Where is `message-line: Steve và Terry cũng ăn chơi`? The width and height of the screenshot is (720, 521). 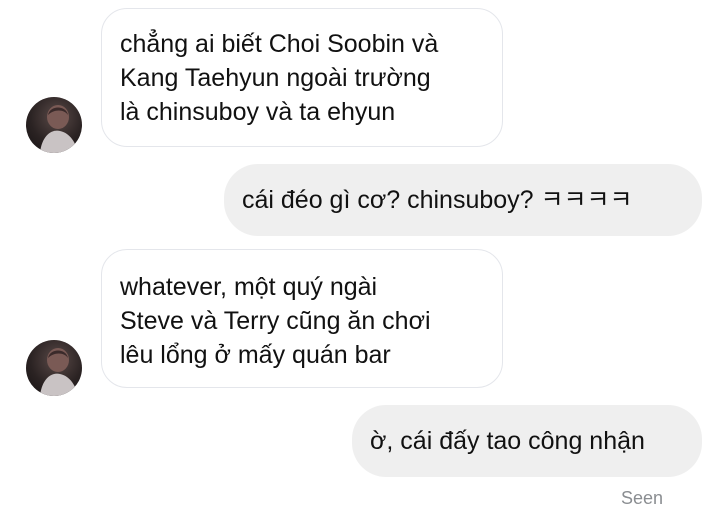 message-line: Steve và Terry cũng ăn chơi is located at coordinates (275, 321).